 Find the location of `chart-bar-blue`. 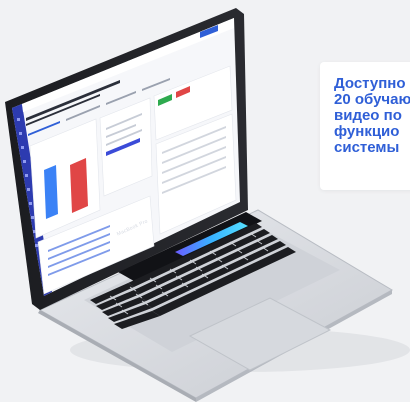

chart-bar-blue is located at coordinates (51, 192).